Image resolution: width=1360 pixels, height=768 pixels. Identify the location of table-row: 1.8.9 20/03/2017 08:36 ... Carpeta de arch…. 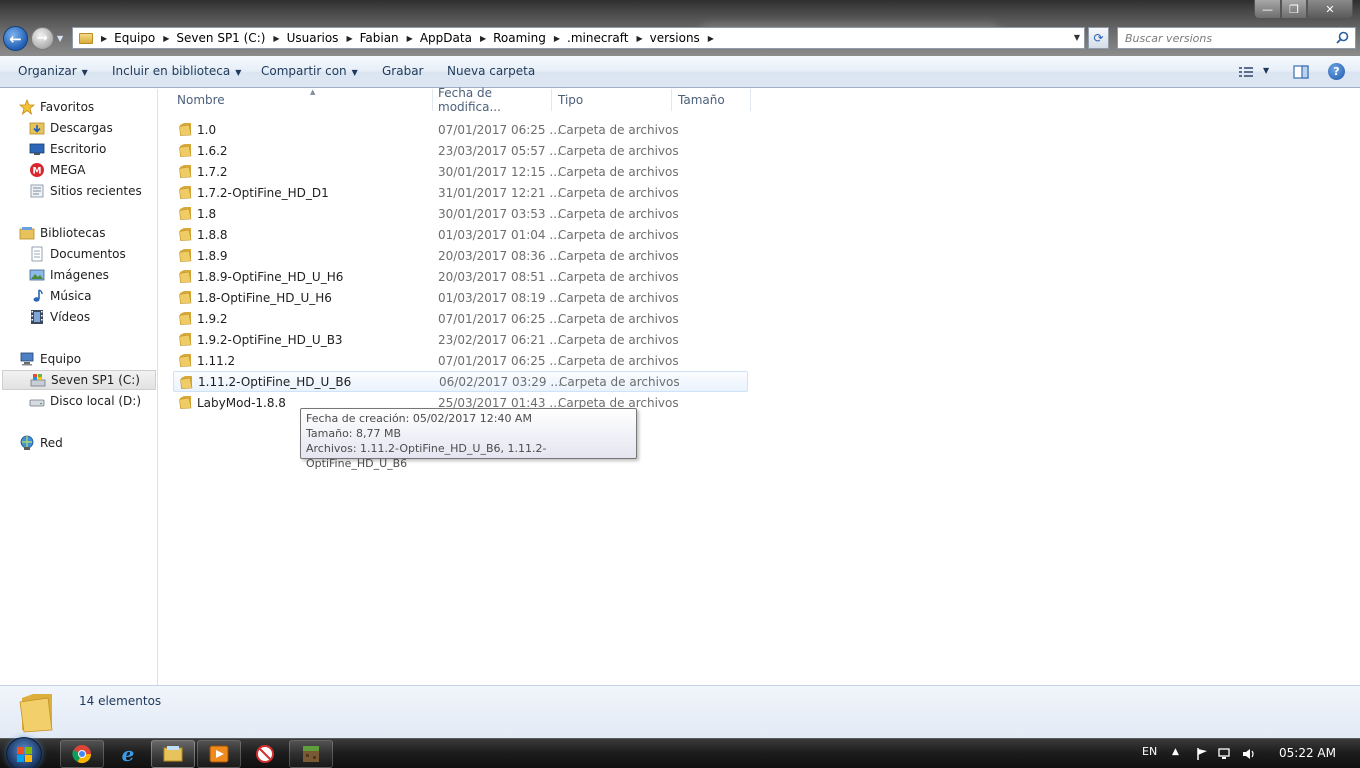
(460, 255).